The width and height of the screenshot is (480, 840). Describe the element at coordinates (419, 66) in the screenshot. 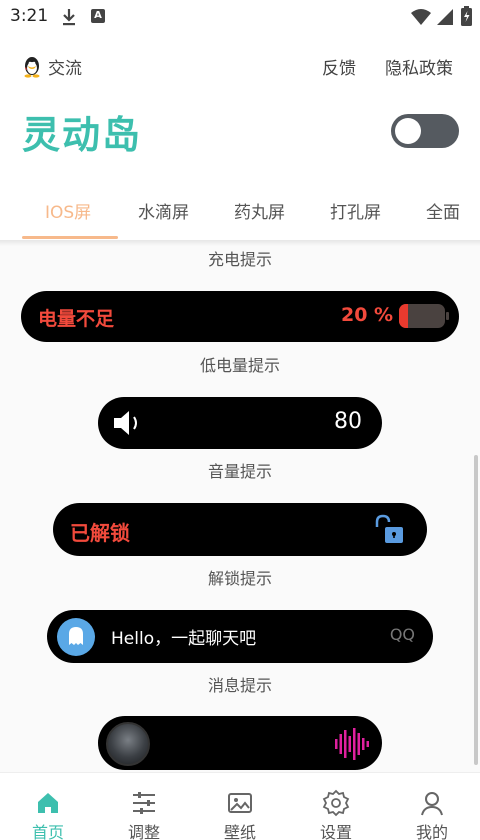

I see `privacy-policy-link: 隐私政策` at that location.